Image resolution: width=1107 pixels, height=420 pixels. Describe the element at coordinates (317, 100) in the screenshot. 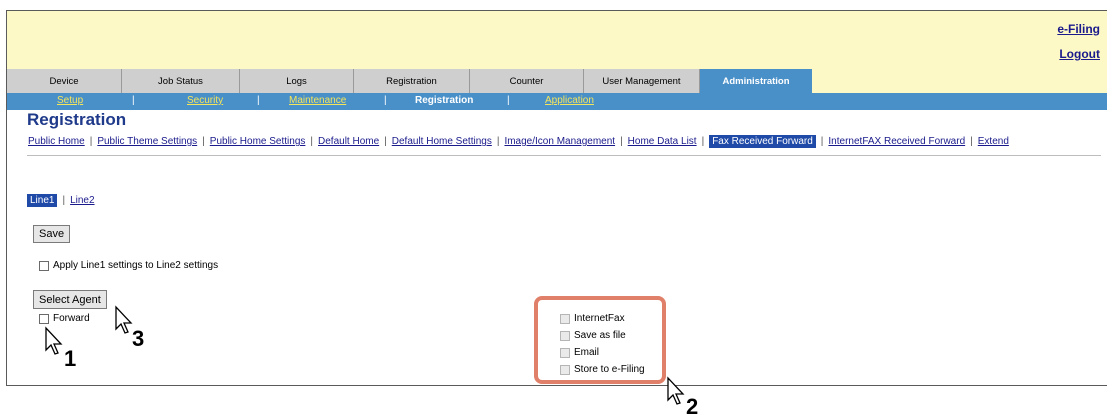

I see `subnav-maintenance: Maintenance` at that location.